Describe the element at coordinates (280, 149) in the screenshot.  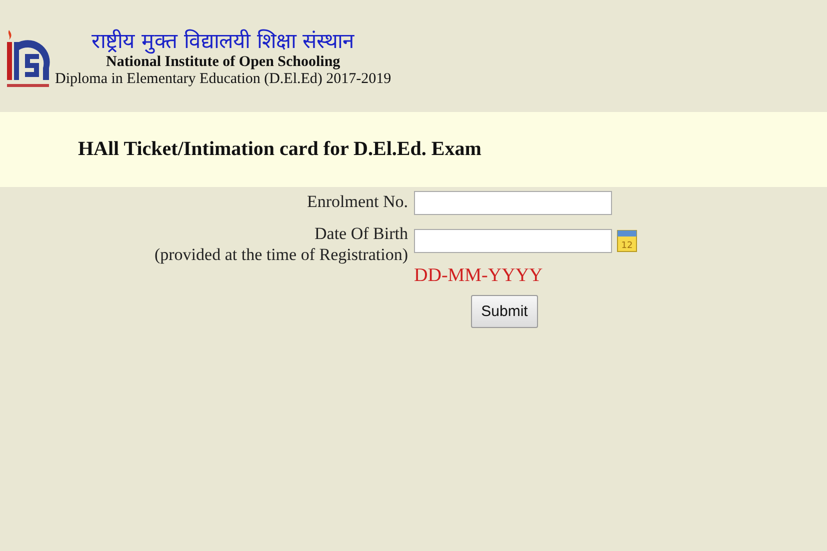
I see `page-title: HAll Ticket/Intimation card for D.El.Ed. Exam` at that location.